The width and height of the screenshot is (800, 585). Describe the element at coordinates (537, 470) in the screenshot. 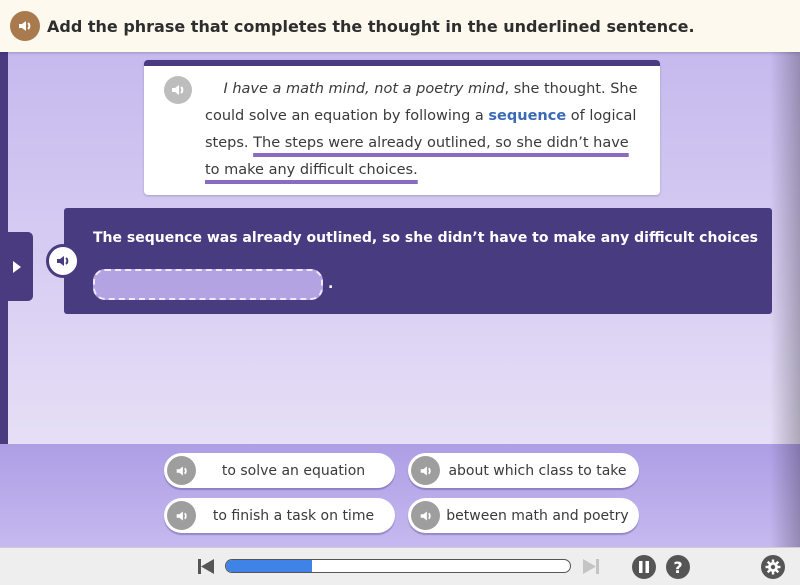

I see `choice-label: about which class to take` at that location.